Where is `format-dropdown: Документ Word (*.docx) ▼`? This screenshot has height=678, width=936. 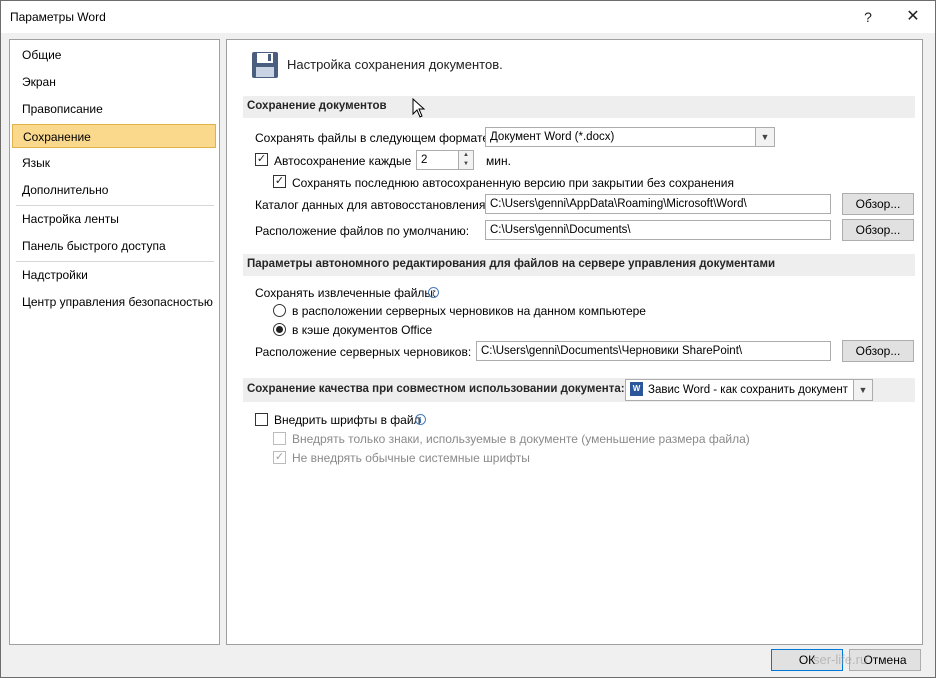 format-dropdown: Документ Word (*.docx) ▼ is located at coordinates (630, 137).